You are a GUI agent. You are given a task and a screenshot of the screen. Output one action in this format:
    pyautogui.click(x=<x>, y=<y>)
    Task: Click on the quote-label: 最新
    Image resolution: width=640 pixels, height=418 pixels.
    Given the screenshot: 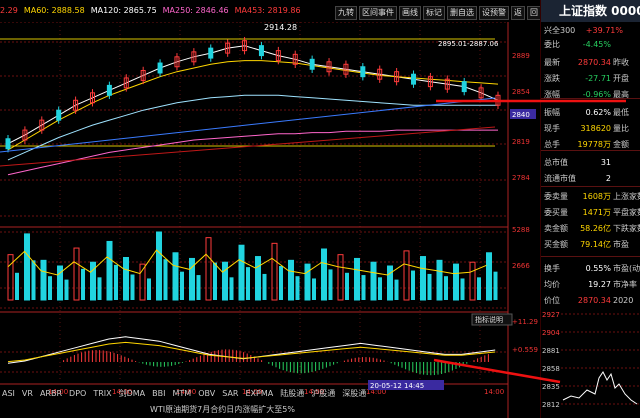 What is the action you would take?
    pyautogui.click(x=552, y=62)
    